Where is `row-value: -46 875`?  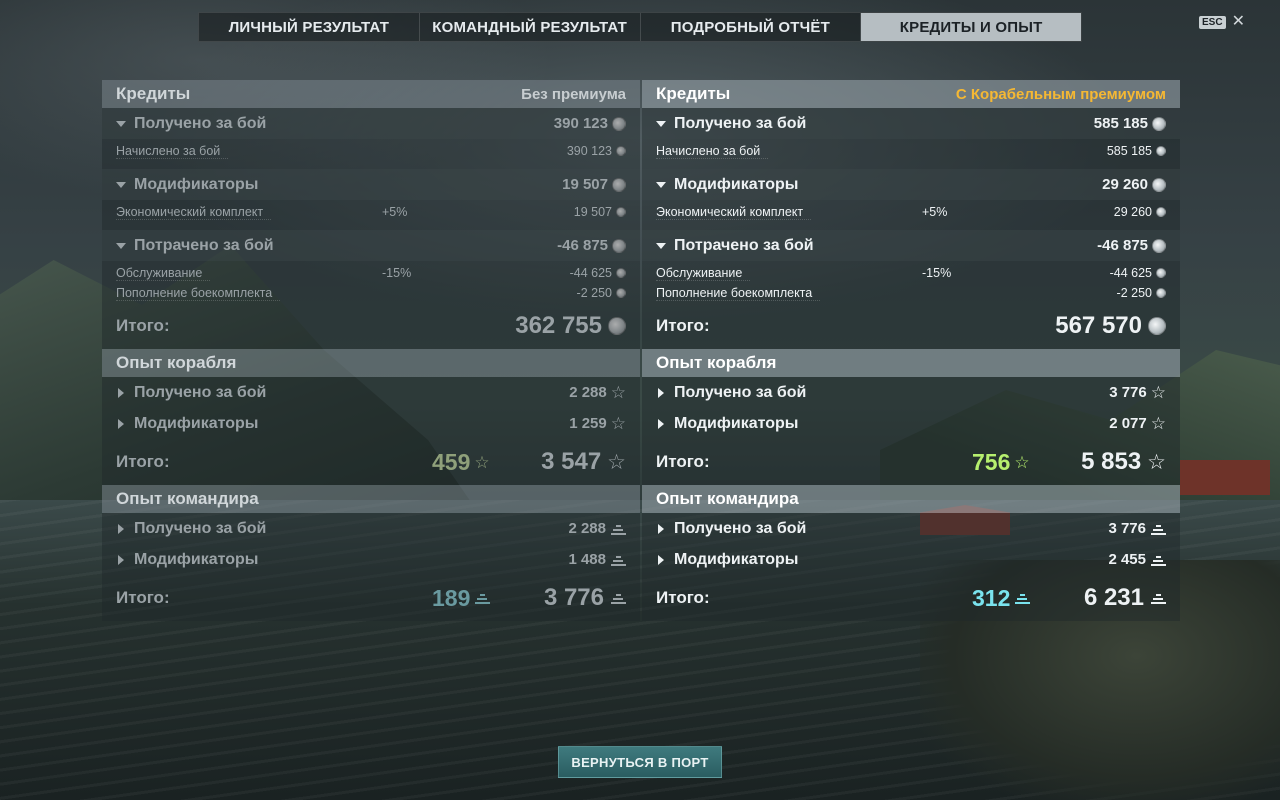 row-value: -46 875 is located at coordinates (591, 245).